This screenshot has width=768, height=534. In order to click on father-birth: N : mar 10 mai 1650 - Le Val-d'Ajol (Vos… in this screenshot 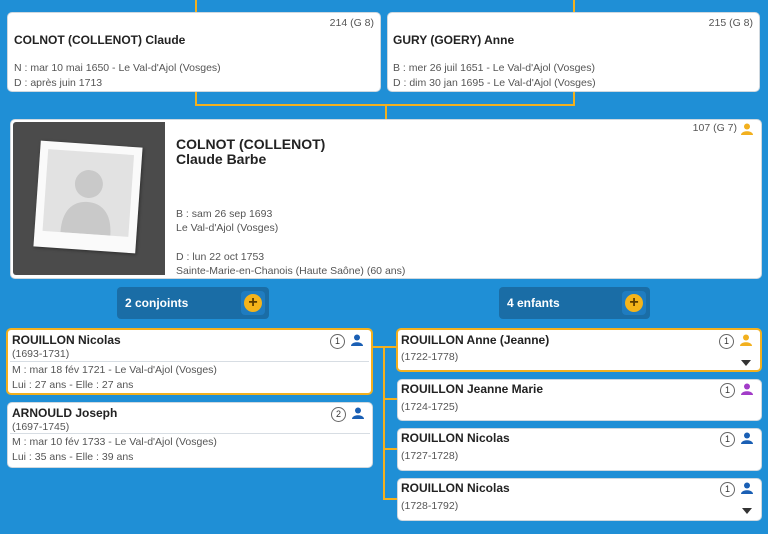, I will do `click(117, 68)`.